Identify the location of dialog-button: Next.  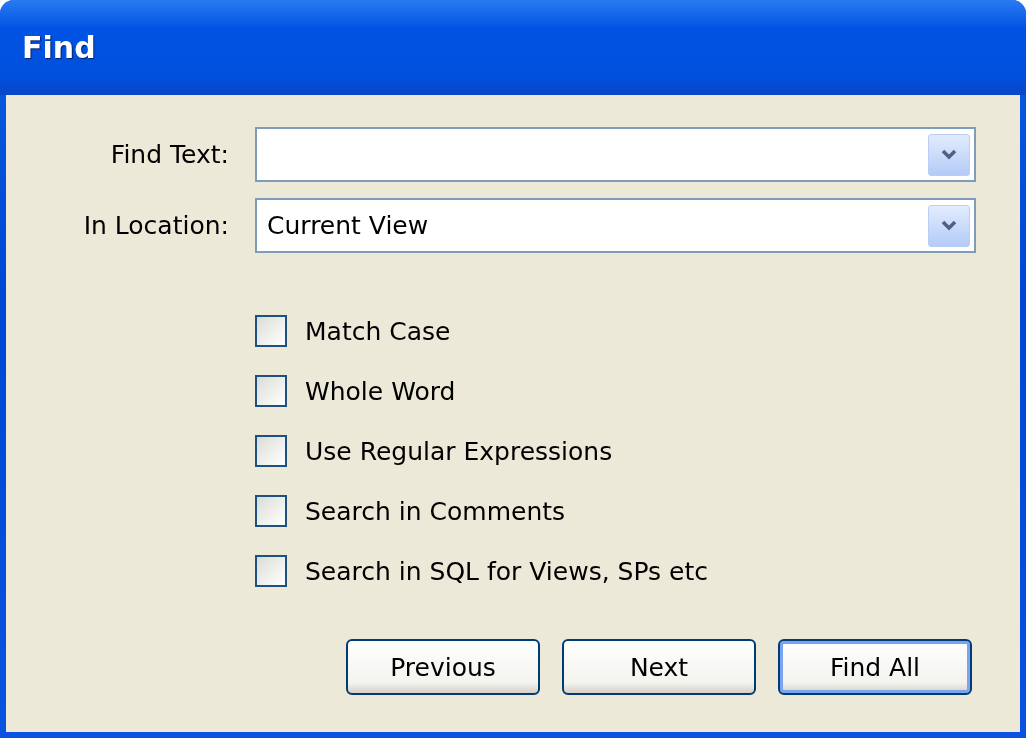
(659, 667).